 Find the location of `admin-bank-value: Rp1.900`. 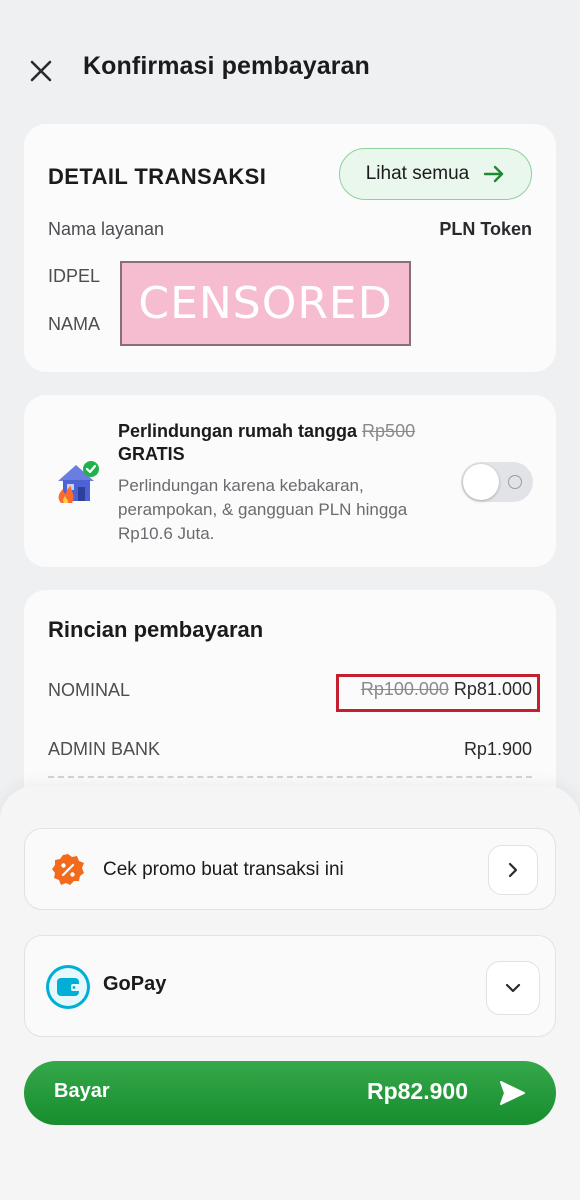

admin-bank-value: Rp1.900 is located at coordinates (497, 749).